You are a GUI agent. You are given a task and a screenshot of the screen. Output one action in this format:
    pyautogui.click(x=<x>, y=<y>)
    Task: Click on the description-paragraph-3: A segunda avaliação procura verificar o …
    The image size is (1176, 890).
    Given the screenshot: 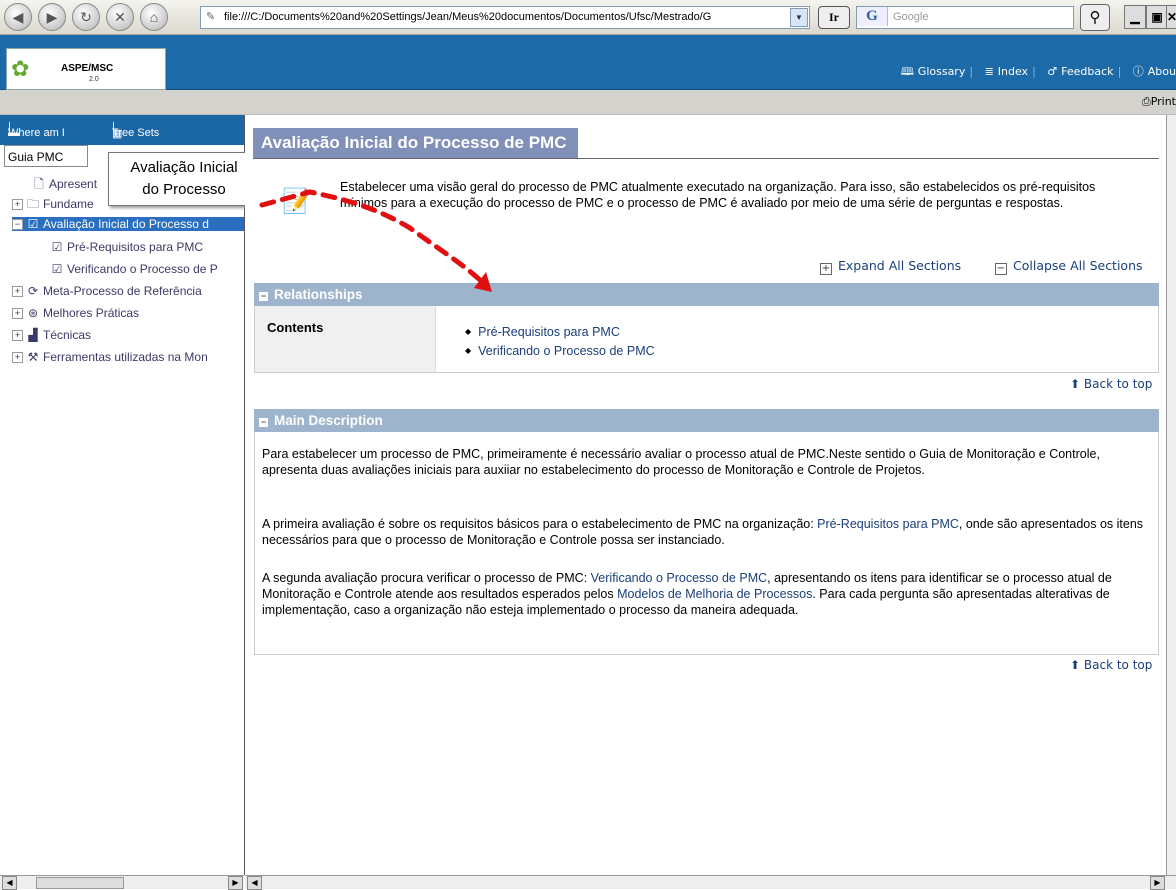 What is the action you would take?
    pyautogui.click(x=687, y=594)
    